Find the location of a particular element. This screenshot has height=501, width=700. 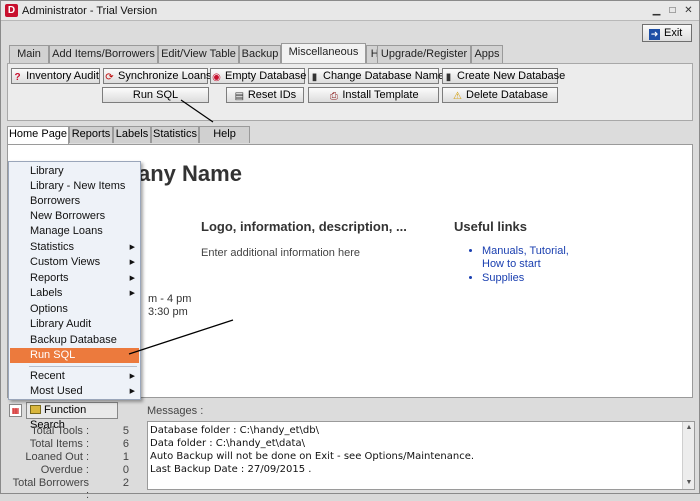

menu-item-labels: Labels ▶ is located at coordinates (74, 293).